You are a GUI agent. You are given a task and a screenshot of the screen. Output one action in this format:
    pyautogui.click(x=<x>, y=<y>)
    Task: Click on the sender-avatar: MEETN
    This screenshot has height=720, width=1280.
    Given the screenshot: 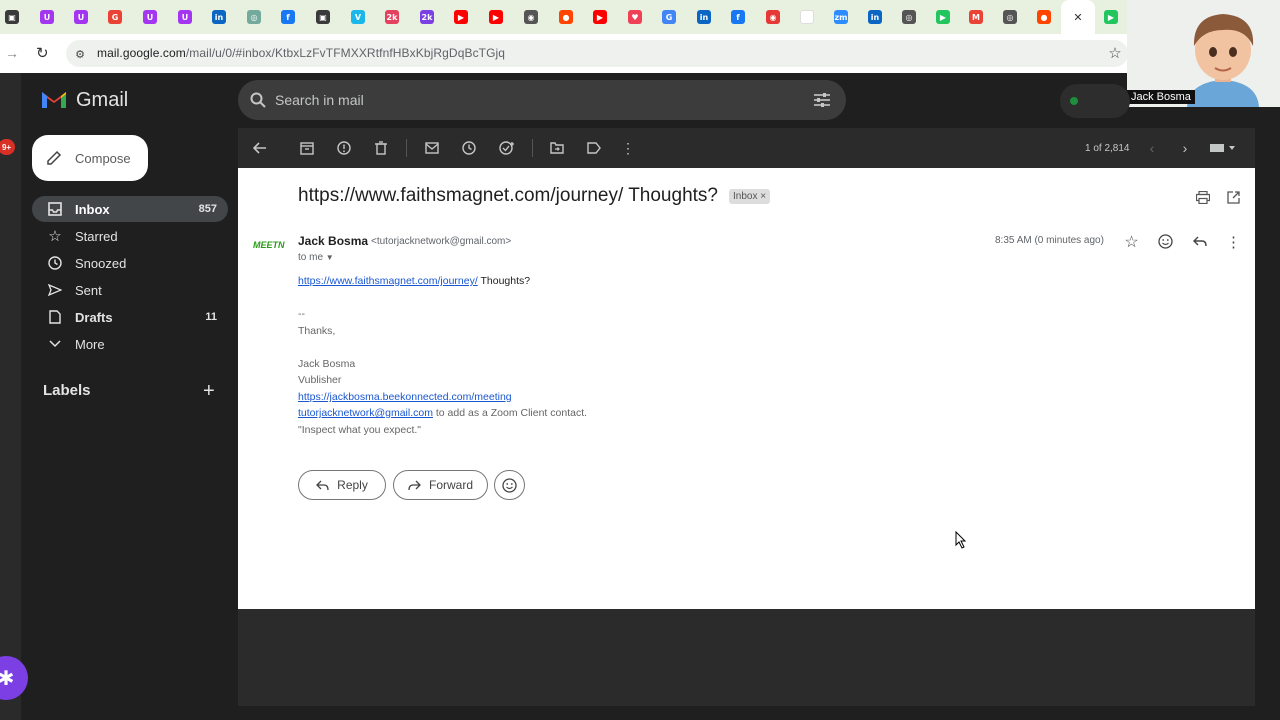 What is the action you would take?
    pyautogui.click(x=269, y=249)
    